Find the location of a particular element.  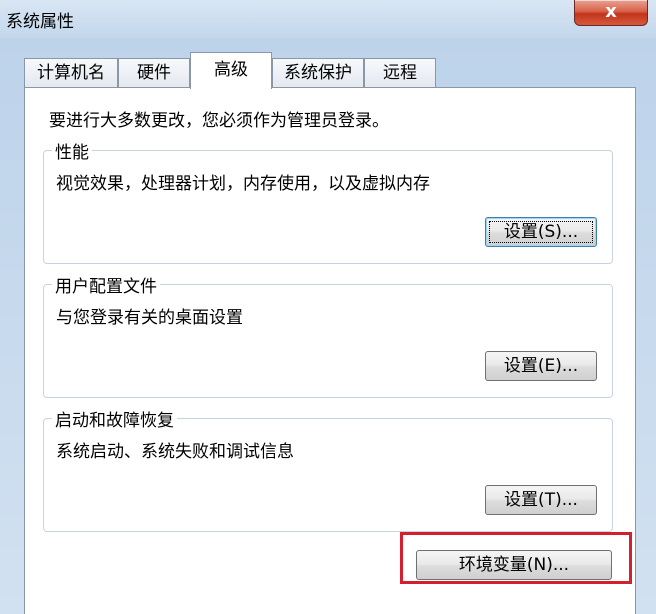

startup-recovery-title: 启动和故障恢复 is located at coordinates (114, 418).